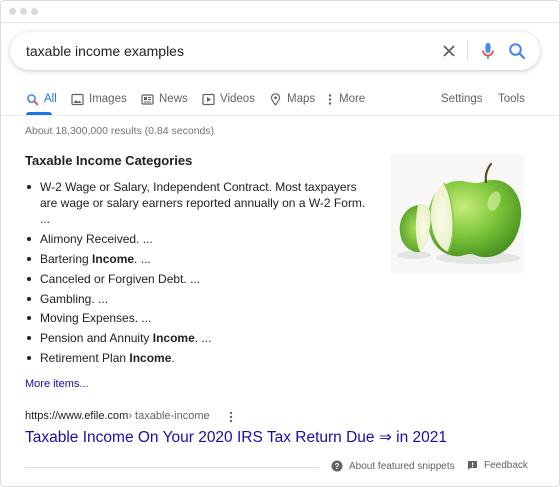  I want to click on about-featured-snippets-label: About featured snippets, so click(402, 466).